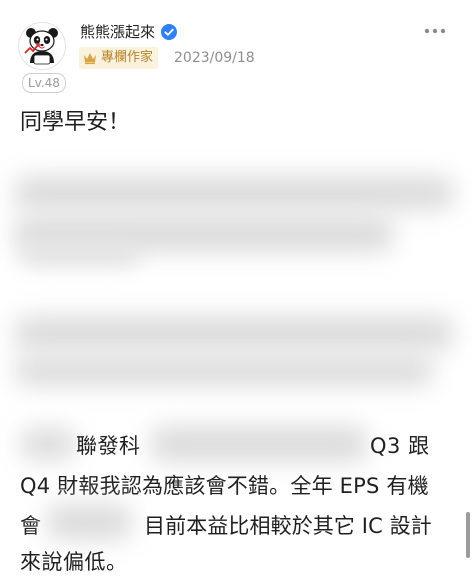  I want to click on post-line-4: 來說偏低。, so click(74, 562).